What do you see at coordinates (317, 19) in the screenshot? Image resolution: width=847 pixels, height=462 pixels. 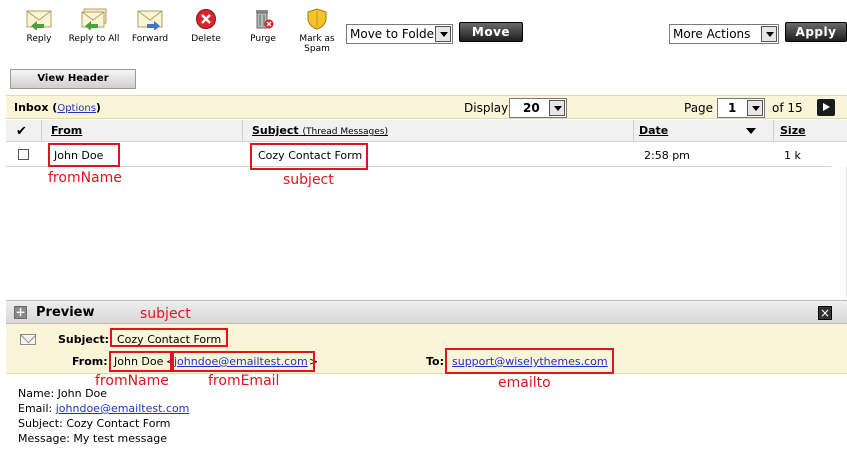 I see `spam-shield-icon` at bounding box center [317, 19].